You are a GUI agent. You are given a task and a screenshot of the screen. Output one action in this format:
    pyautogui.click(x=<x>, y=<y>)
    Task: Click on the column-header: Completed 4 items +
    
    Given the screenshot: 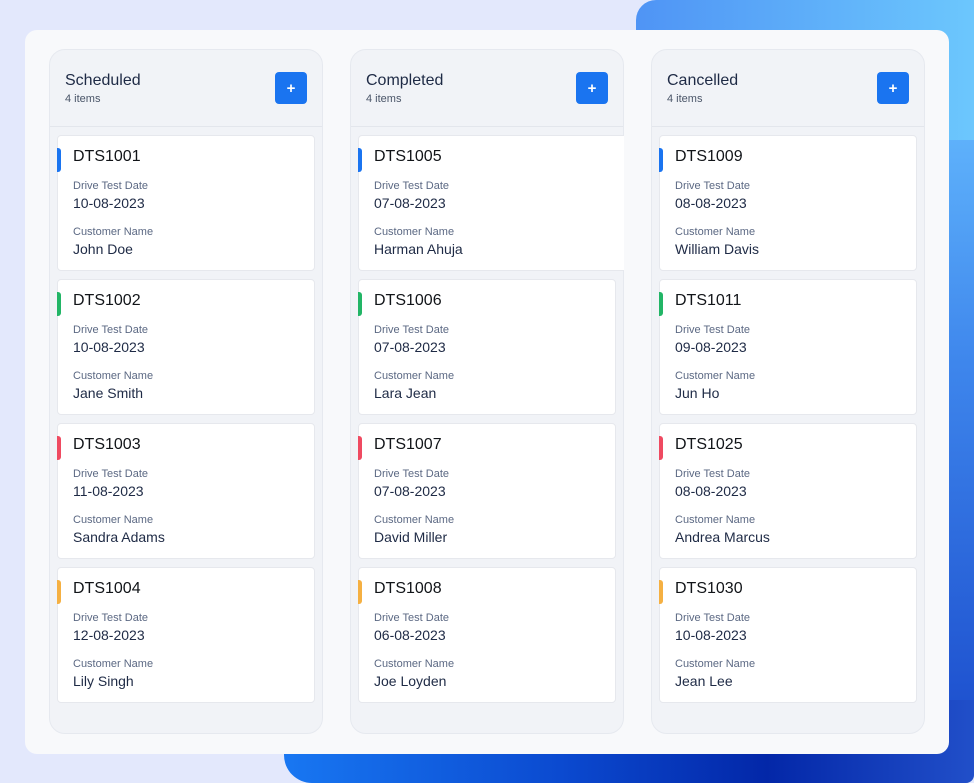 What is the action you would take?
    pyautogui.click(x=487, y=88)
    